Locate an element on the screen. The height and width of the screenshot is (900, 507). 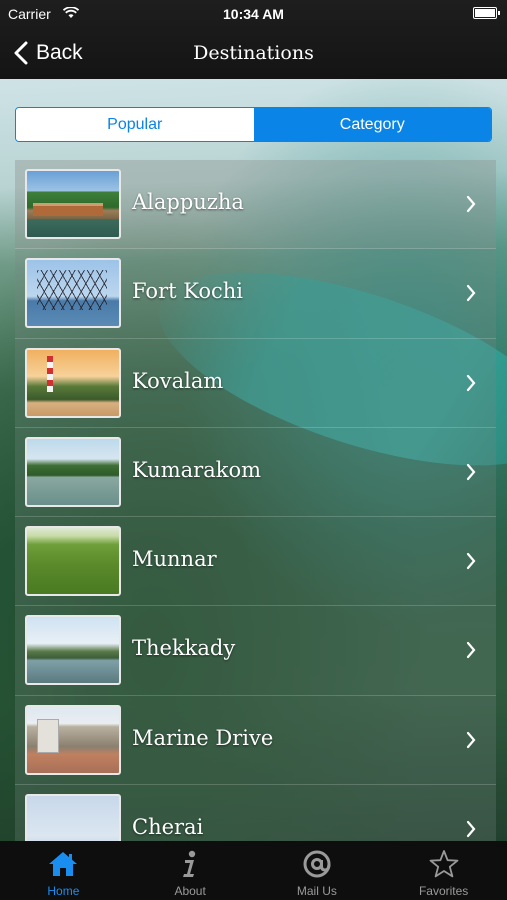
destination-name: Thekkady is located at coordinates (184, 648).